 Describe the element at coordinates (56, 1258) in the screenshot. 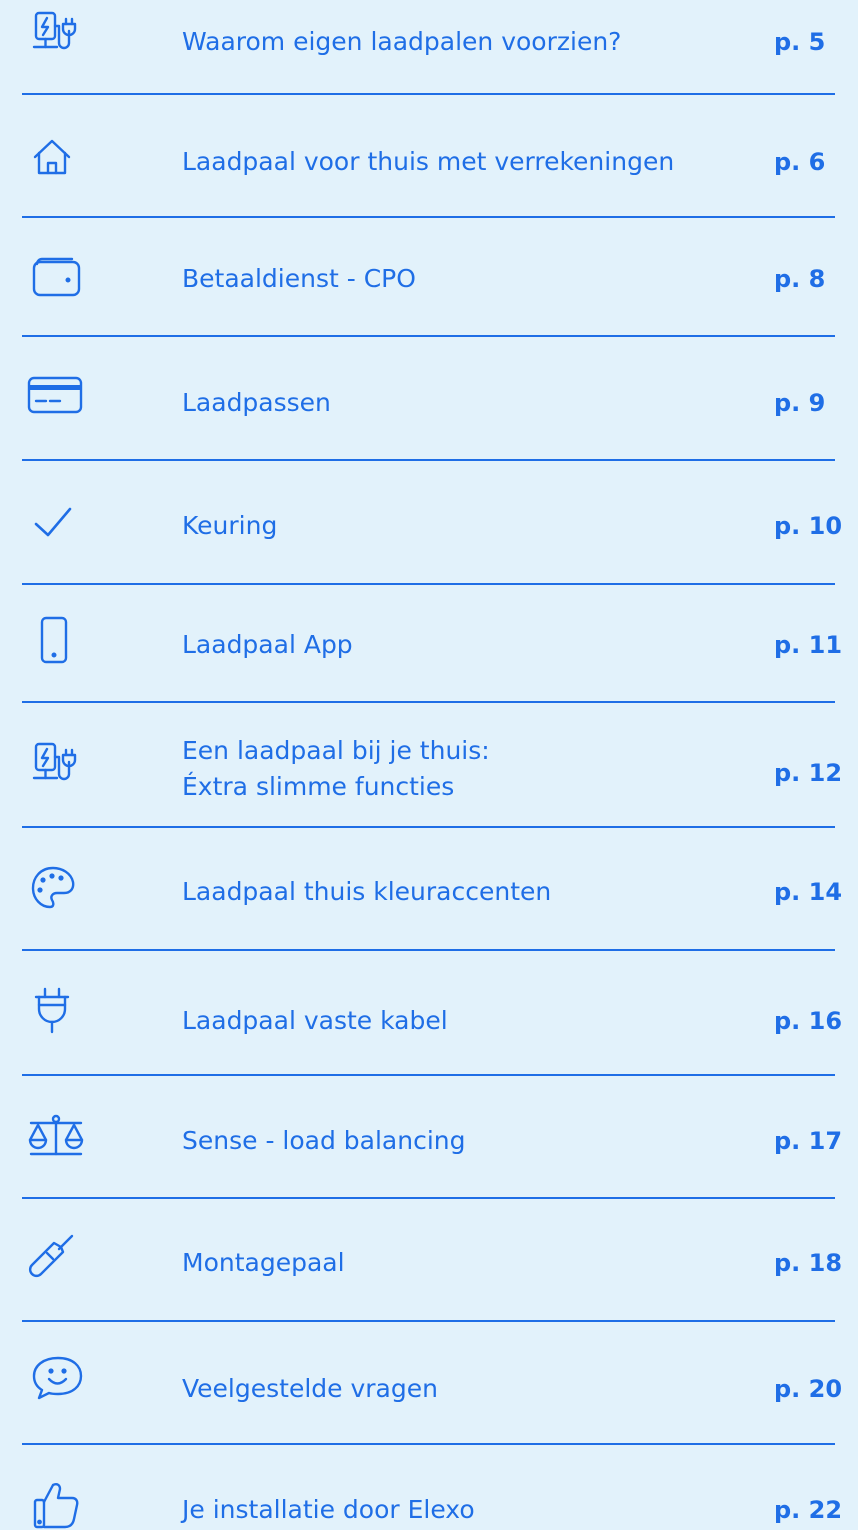

I see `screwdriver-icon` at that location.